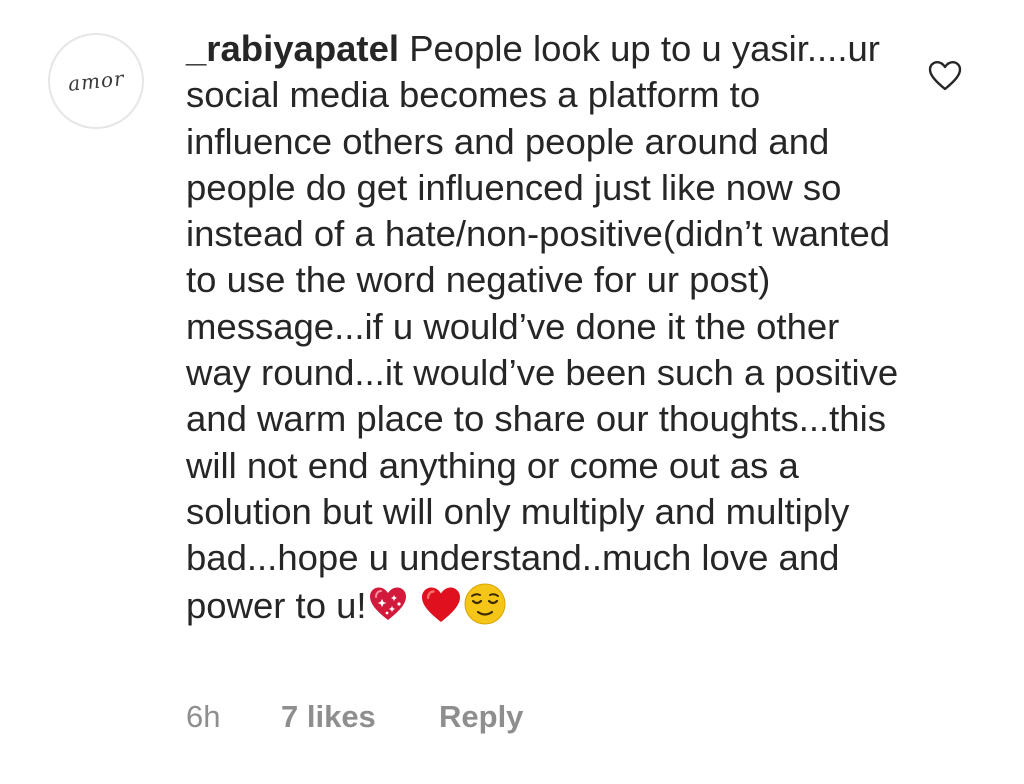 Image resolution: width=1024 pixels, height=784 pixels. Describe the element at coordinates (485, 604) in the screenshot. I see `relieved-face-icon` at that location.